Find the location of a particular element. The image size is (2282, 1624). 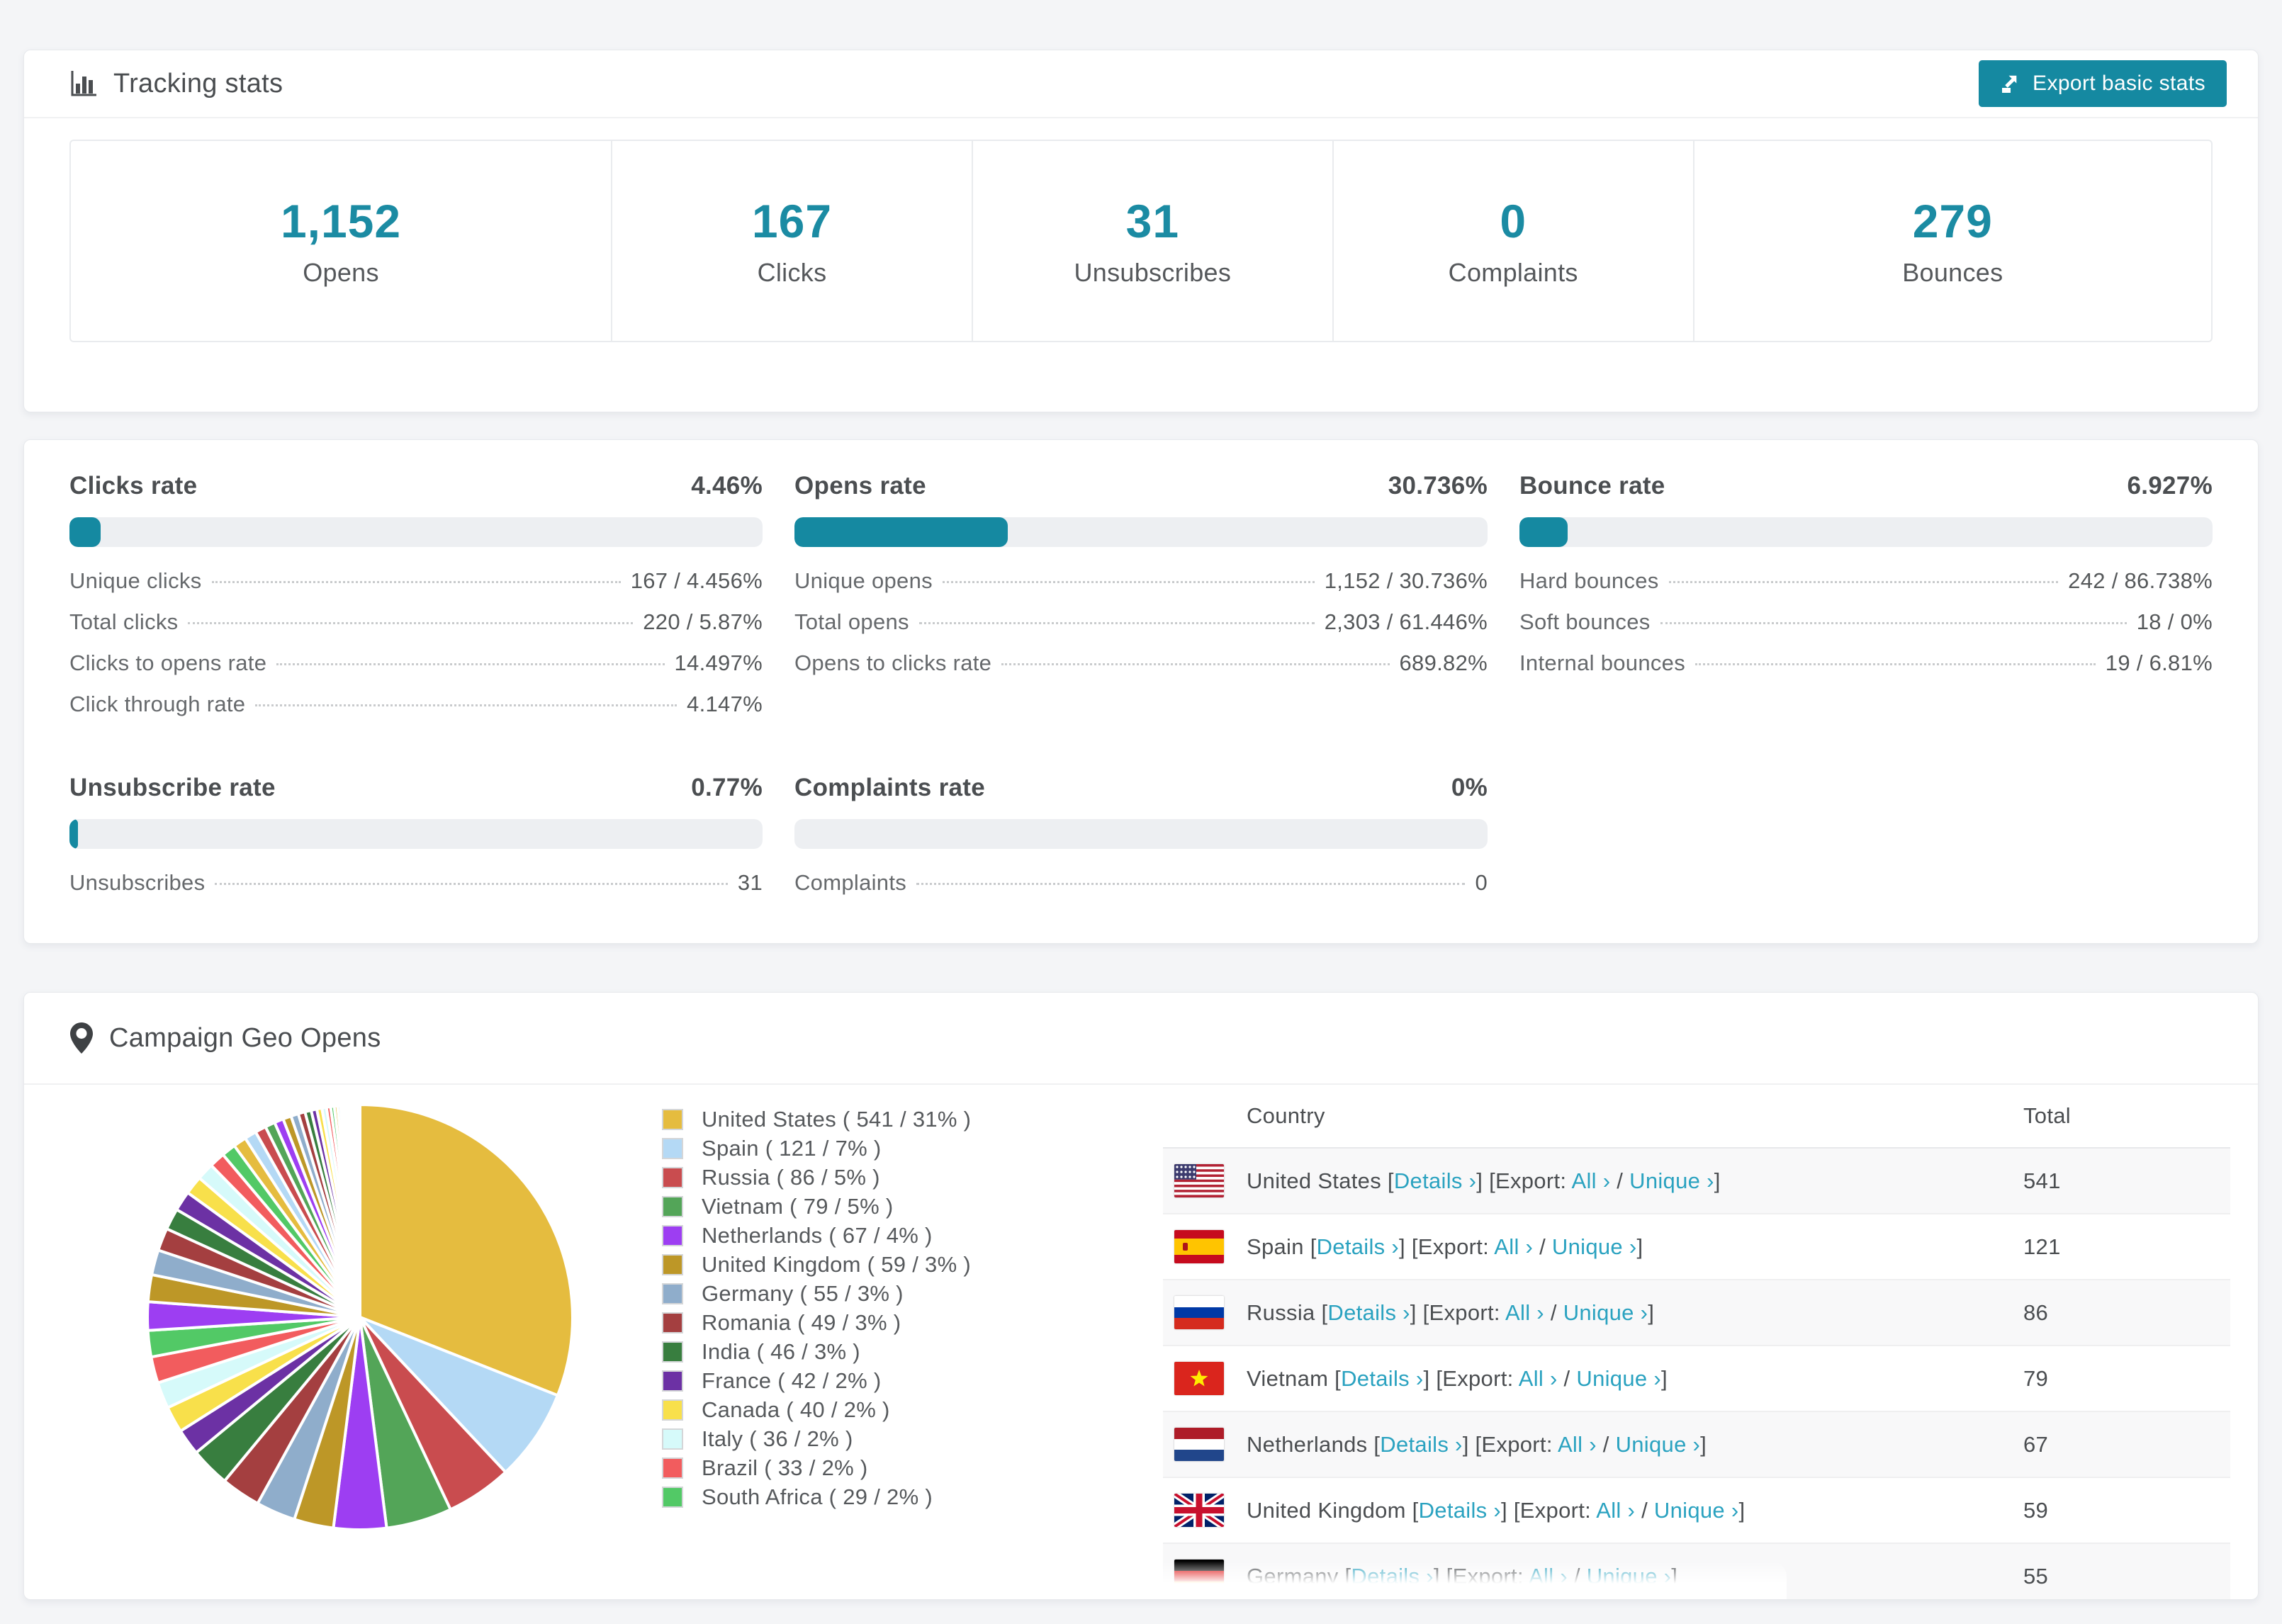

rate-row-label: Opens to clicks rate is located at coordinates (893, 663).